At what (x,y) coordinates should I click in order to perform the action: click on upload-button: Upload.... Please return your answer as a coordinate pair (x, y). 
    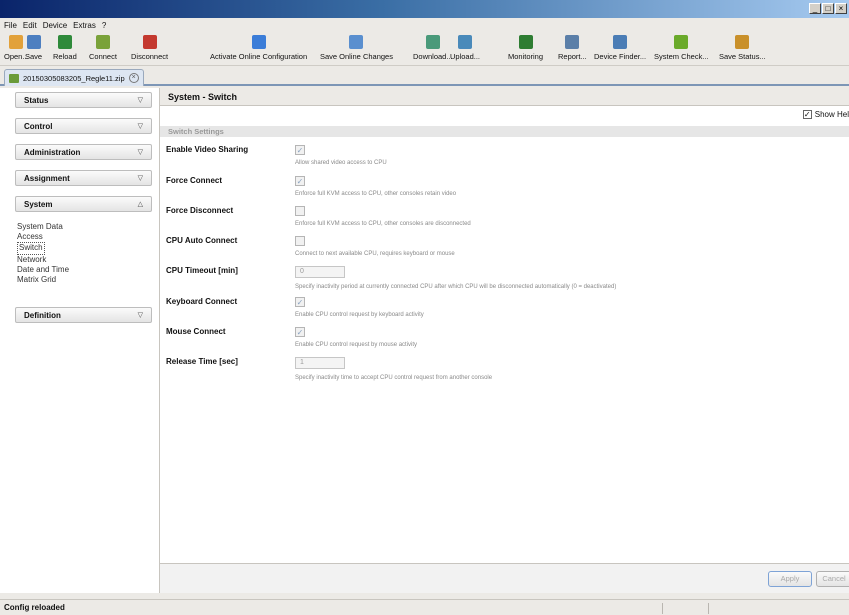
    Looking at the image, I should click on (465, 48).